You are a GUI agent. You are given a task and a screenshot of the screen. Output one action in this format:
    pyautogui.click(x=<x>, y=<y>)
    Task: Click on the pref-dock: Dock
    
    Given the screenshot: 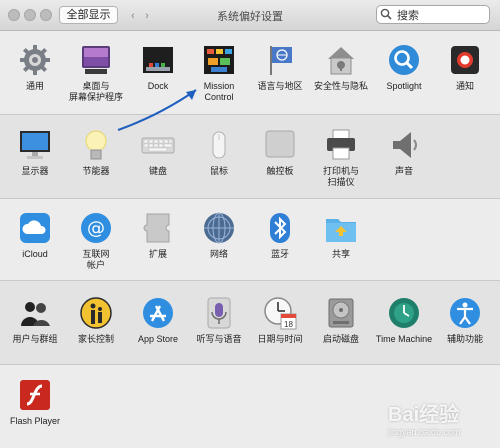 What is the action you would take?
    pyautogui.click(x=158, y=67)
    